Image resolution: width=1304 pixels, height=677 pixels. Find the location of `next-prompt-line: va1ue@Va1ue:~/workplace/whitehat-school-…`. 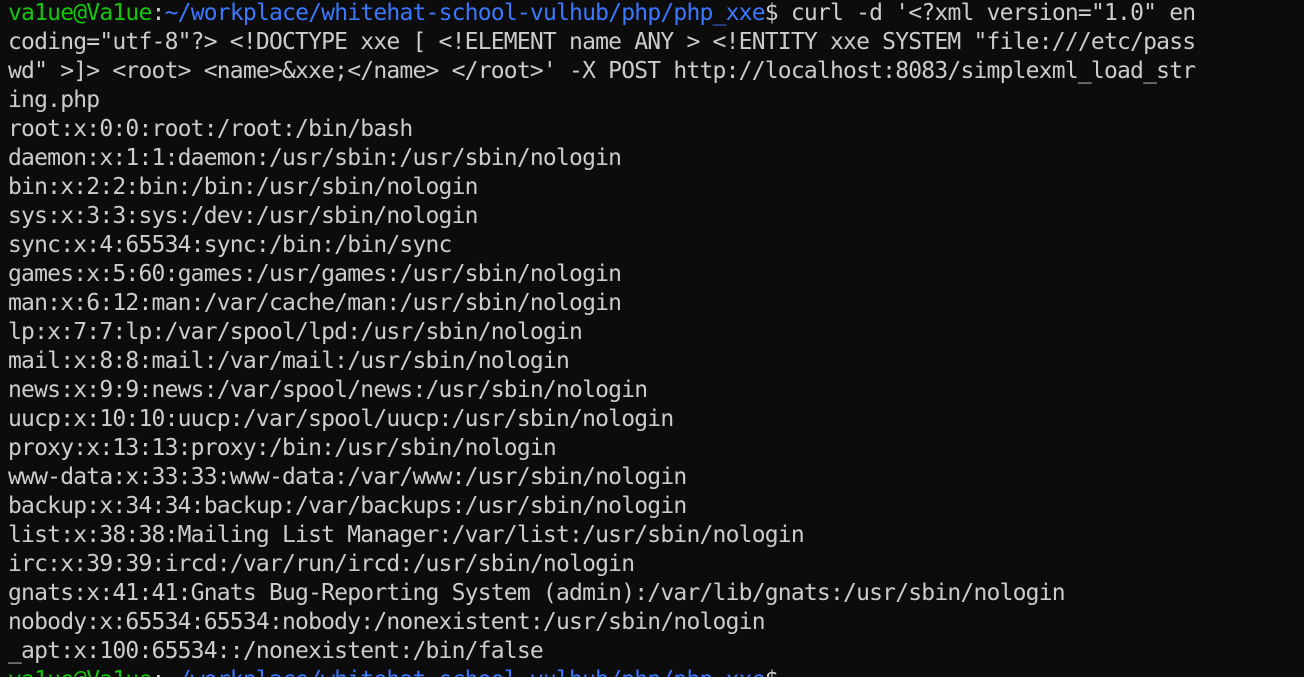

next-prompt-line: va1ue@Va1ue:~/workplace/whitehat-school-… is located at coordinates (656, 671).